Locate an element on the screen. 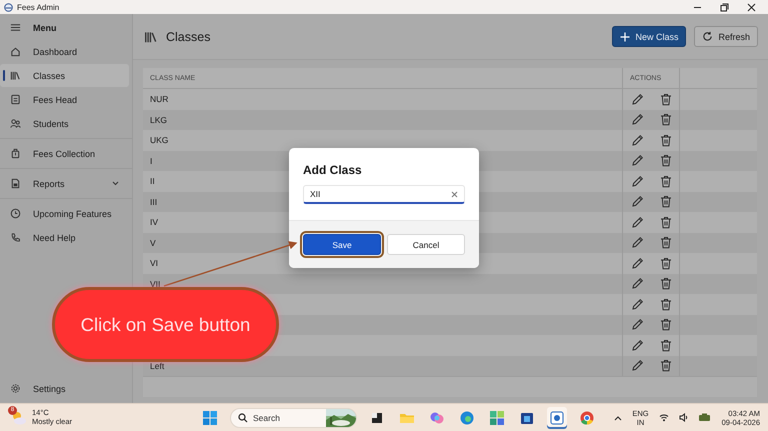  instruction-callout: Click on Save button is located at coordinates (165, 324).